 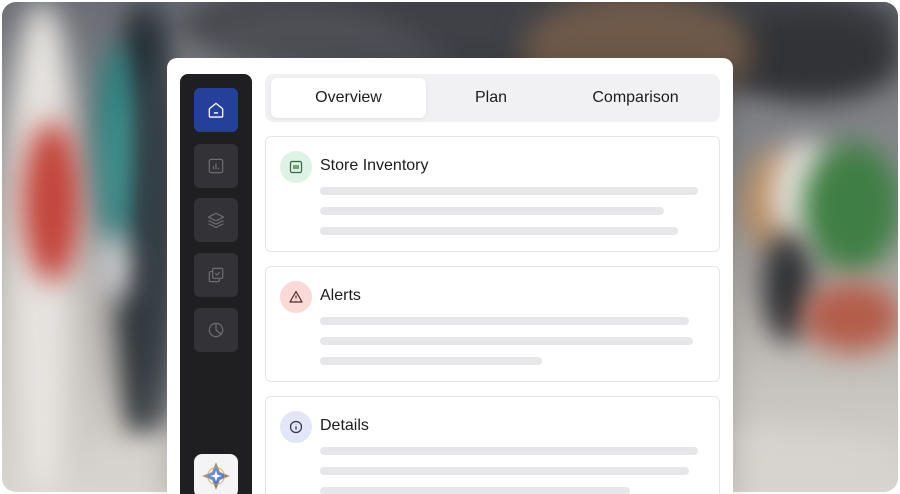 I want to click on assistant-logo-button, so click(x=216, y=474).